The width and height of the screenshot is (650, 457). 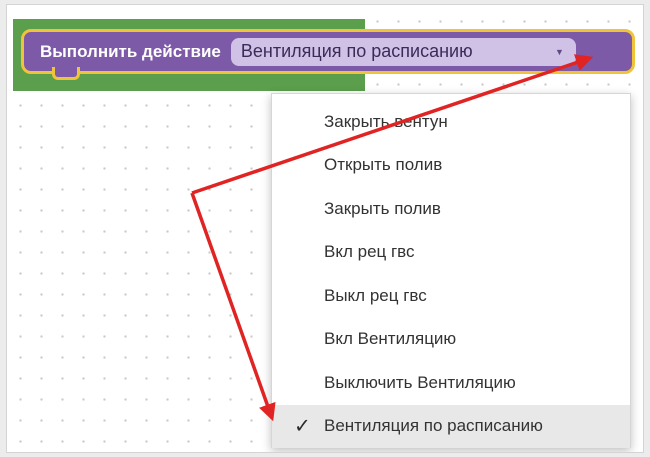 What do you see at coordinates (451, 122) in the screenshot?
I see `menu-item: Закрыть вентун` at bounding box center [451, 122].